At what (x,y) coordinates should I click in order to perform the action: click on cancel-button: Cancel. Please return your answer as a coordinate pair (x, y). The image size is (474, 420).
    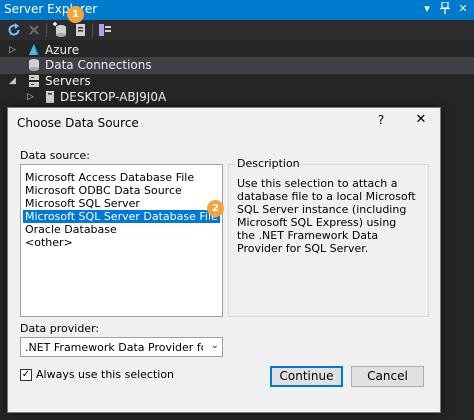
    Looking at the image, I should click on (387, 376).